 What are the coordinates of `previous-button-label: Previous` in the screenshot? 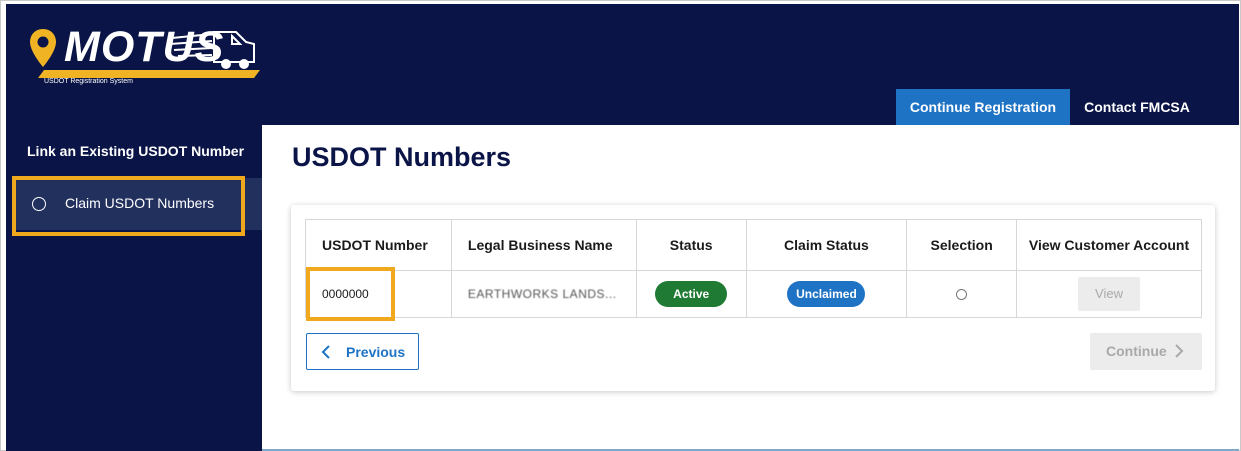 It's located at (376, 352).